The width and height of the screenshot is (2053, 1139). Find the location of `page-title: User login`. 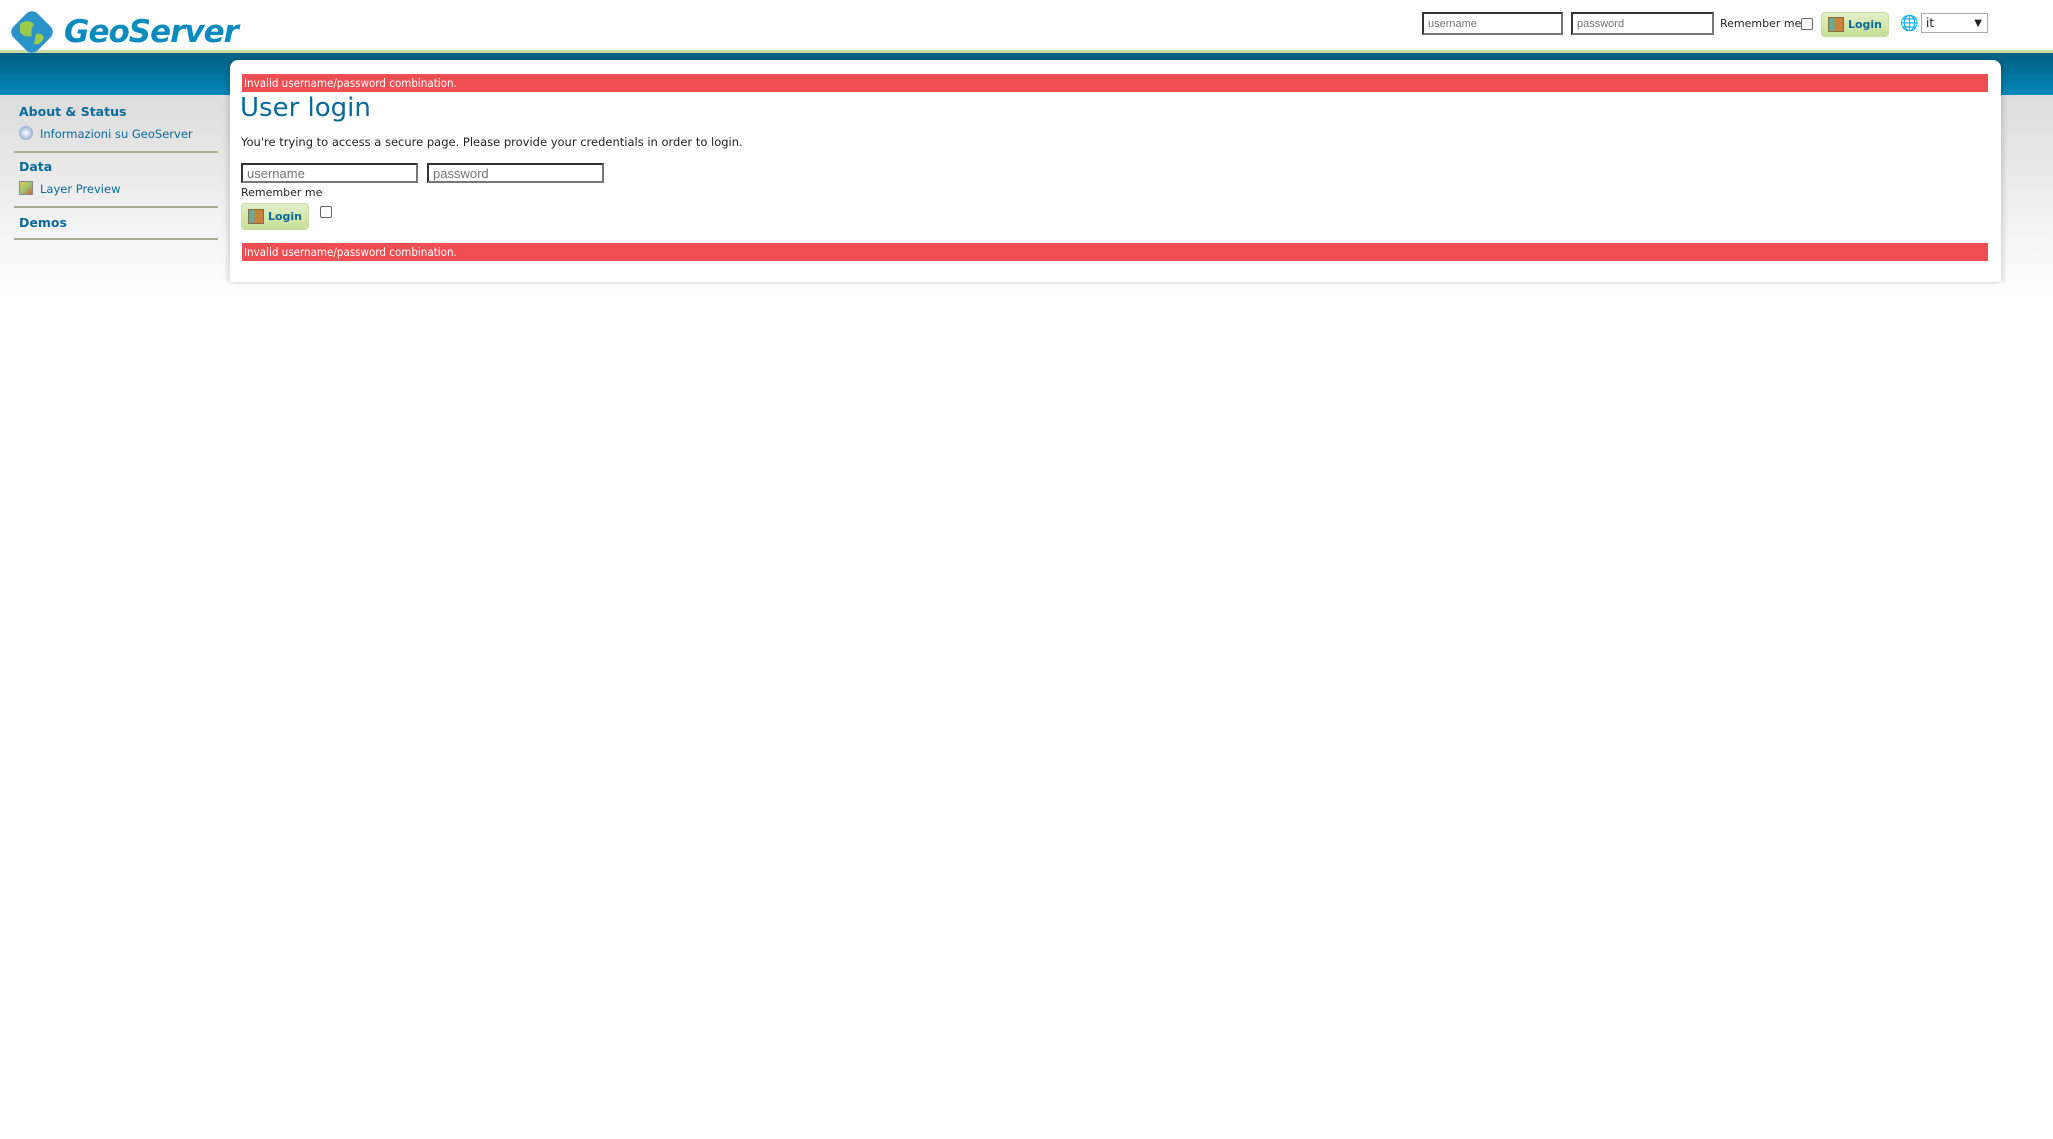

page-title: User login is located at coordinates (305, 108).